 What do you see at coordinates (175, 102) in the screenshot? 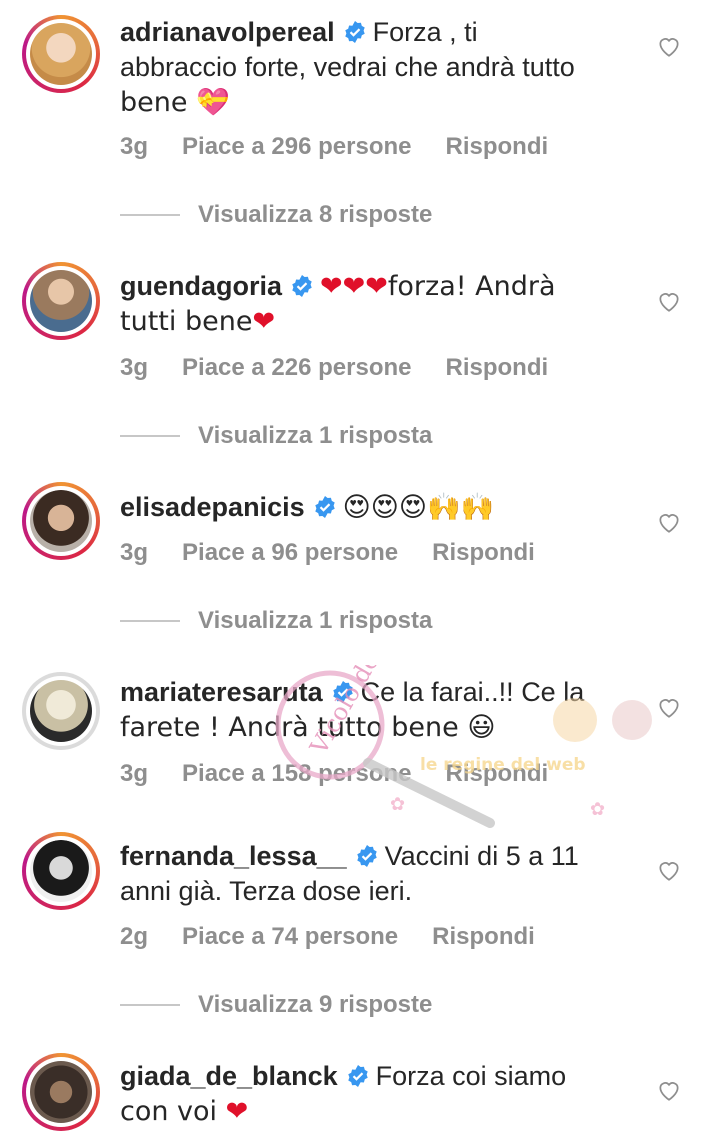
I see `comment-body: bene 💝` at bounding box center [175, 102].